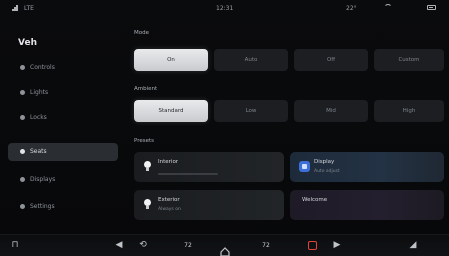  What do you see at coordinates (42, 67) in the screenshot?
I see `sidebar-item-label: Controls` at bounding box center [42, 67].